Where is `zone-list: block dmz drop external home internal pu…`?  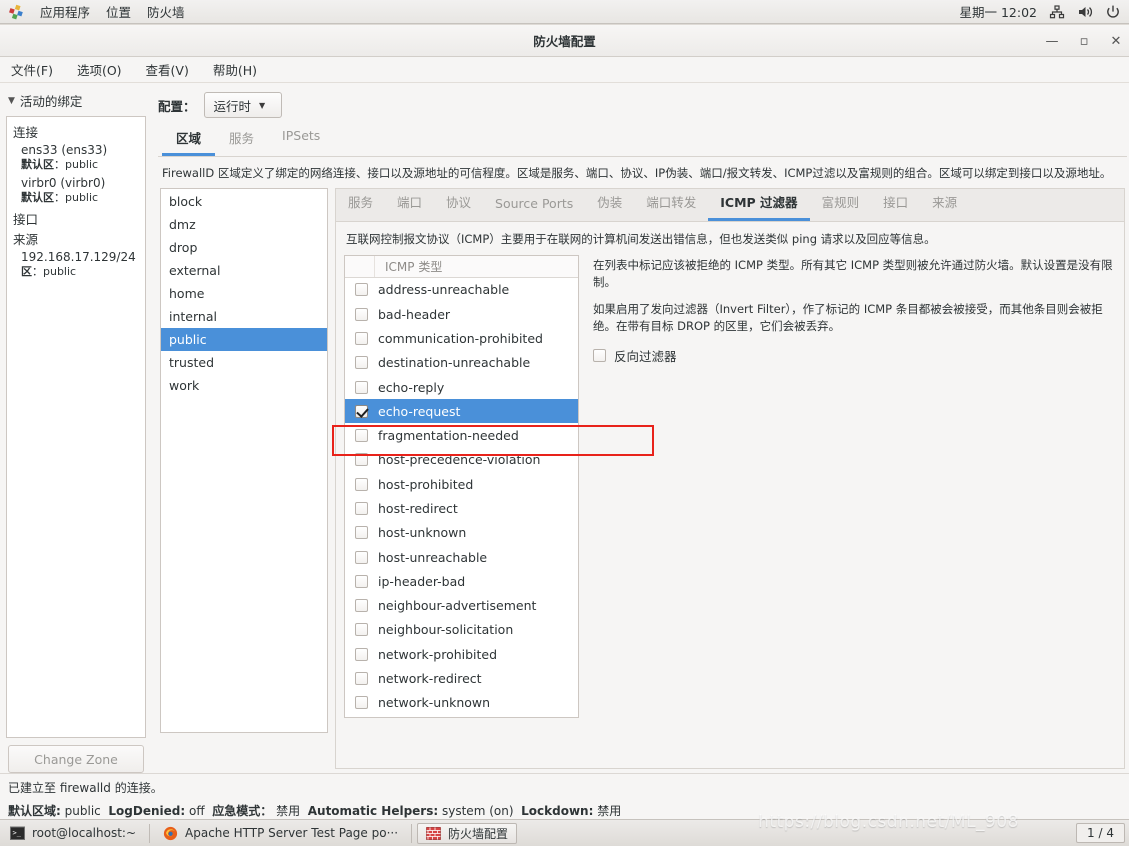
zone-list: block dmz drop external home internal pu… is located at coordinates (244, 460).